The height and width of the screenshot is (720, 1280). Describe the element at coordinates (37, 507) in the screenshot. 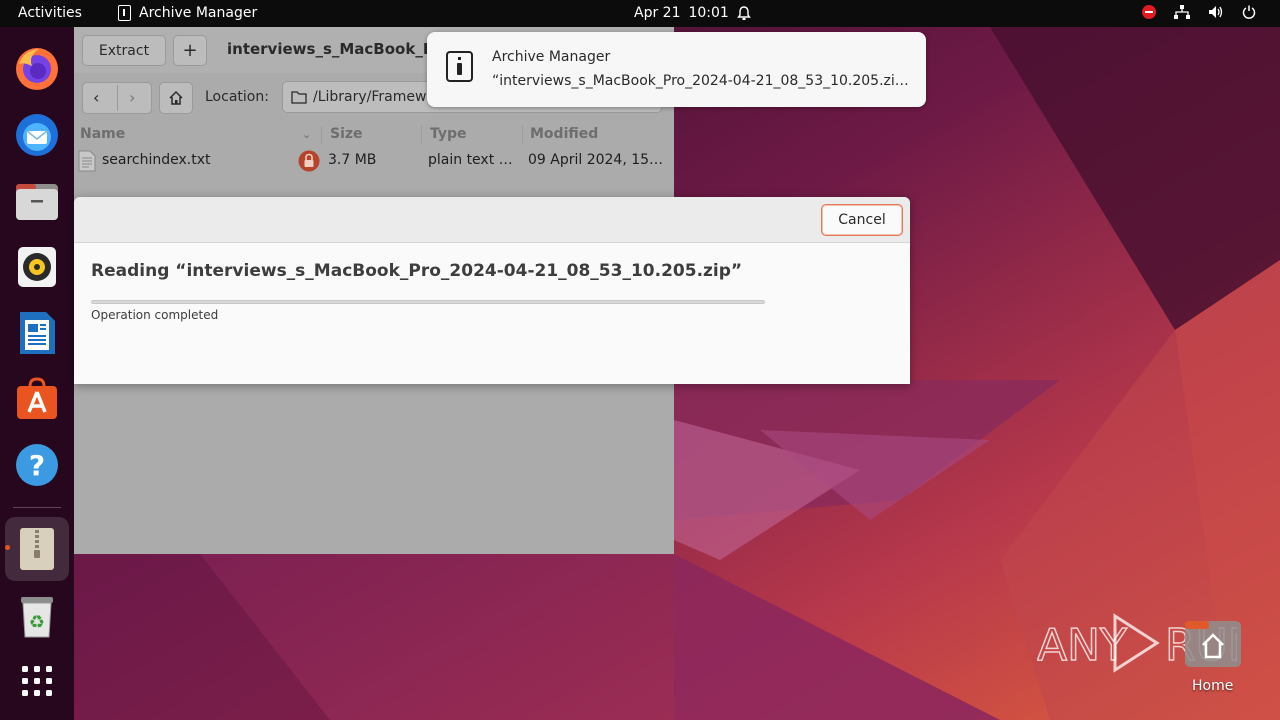

I see `dock-separator` at that location.